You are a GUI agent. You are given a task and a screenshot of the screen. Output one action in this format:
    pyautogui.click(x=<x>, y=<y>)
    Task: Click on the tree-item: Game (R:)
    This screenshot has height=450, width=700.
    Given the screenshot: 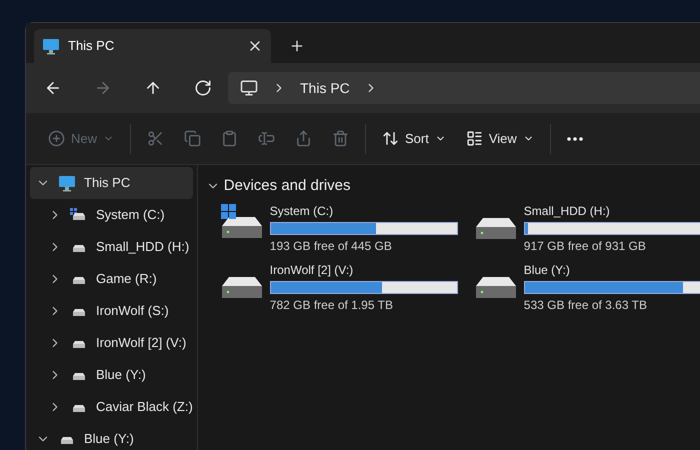 What is the action you would take?
    pyautogui.click(x=111, y=279)
    